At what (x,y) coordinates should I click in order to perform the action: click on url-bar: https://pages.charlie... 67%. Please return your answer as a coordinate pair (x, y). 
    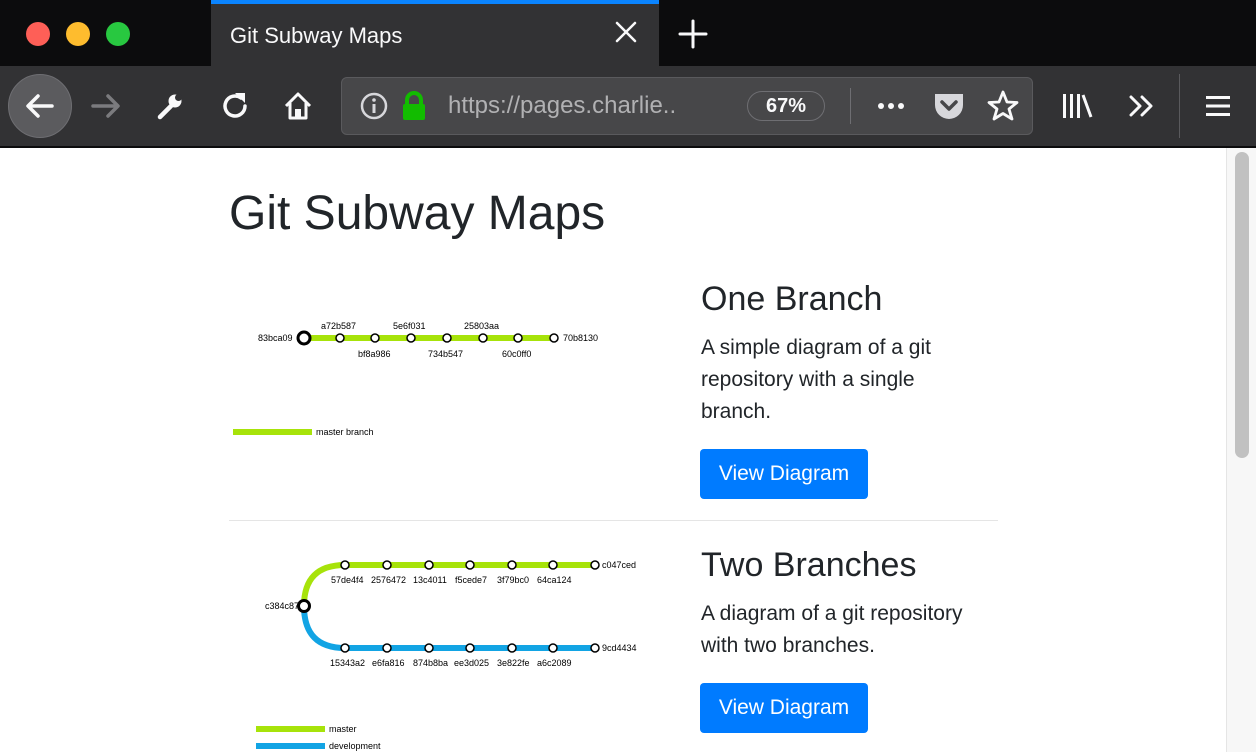
    Looking at the image, I should click on (687, 106).